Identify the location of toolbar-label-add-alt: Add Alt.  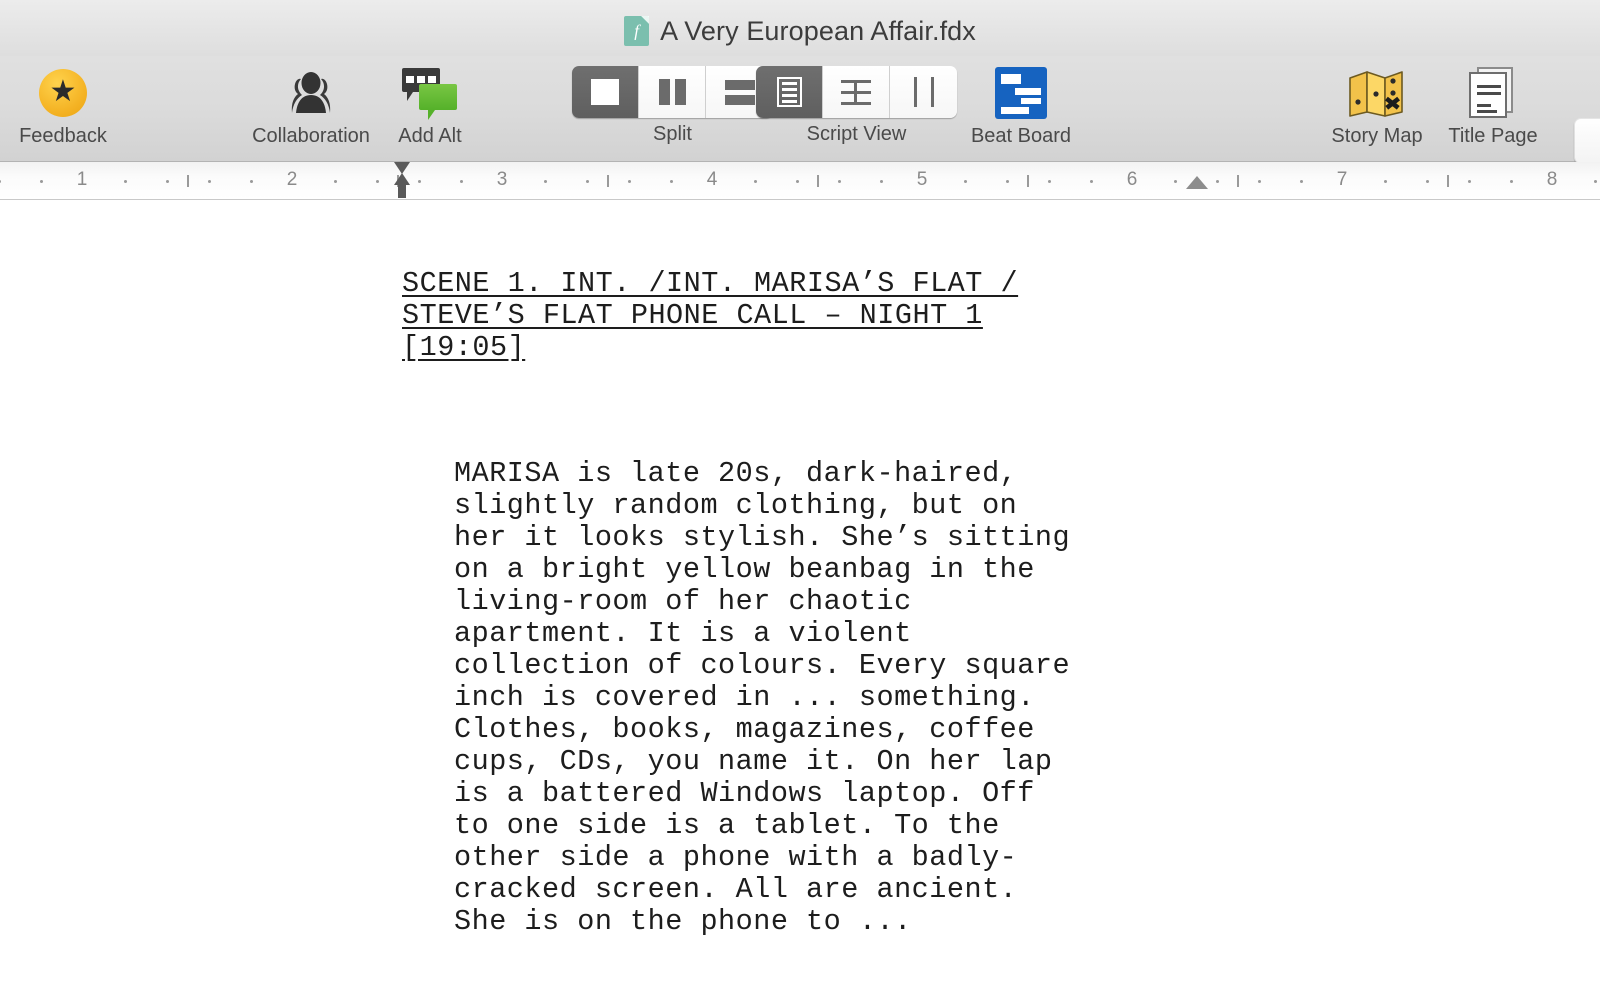
(430, 136).